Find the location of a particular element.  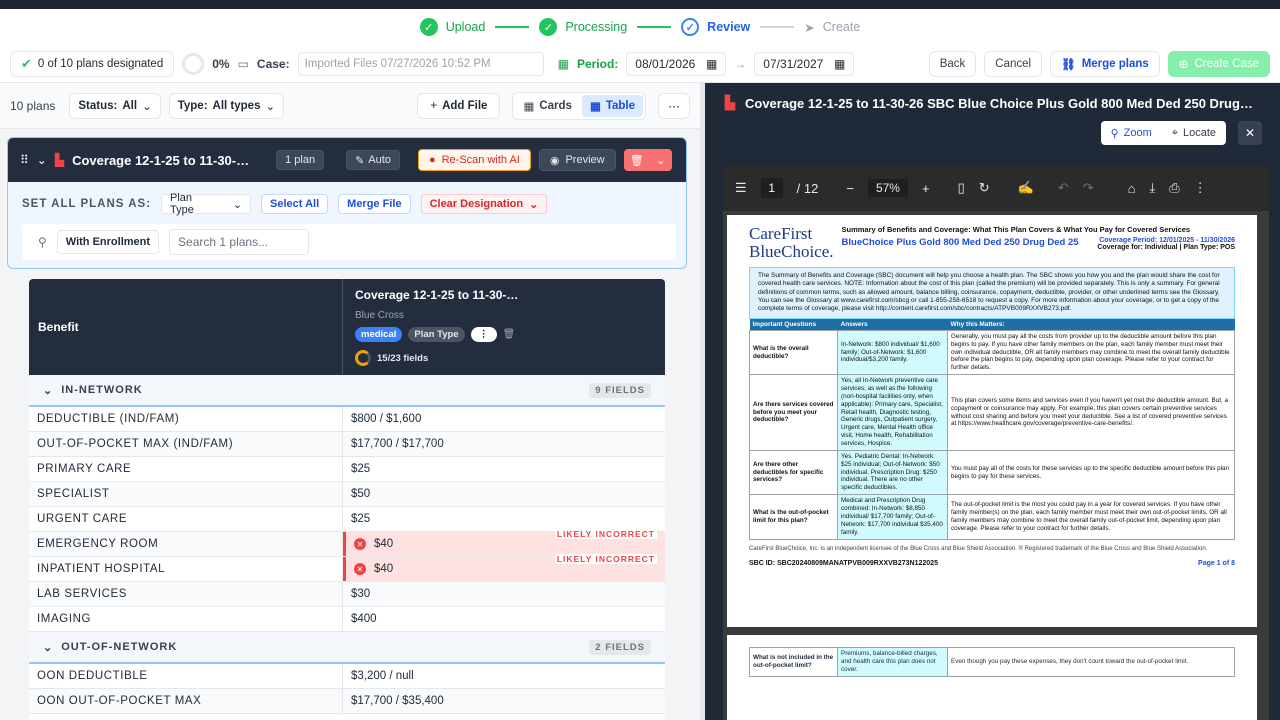

fit-page-icon: ▯ is located at coordinates (961, 188).